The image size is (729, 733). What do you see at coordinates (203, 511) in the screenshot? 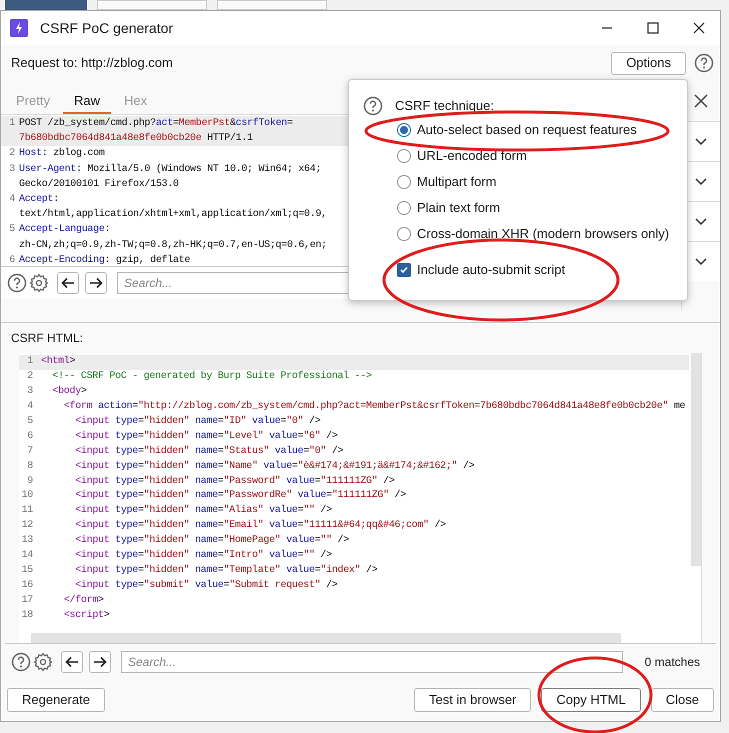
I see `code-line: <input type="hidden" name="Alias" value="" />` at bounding box center [203, 511].